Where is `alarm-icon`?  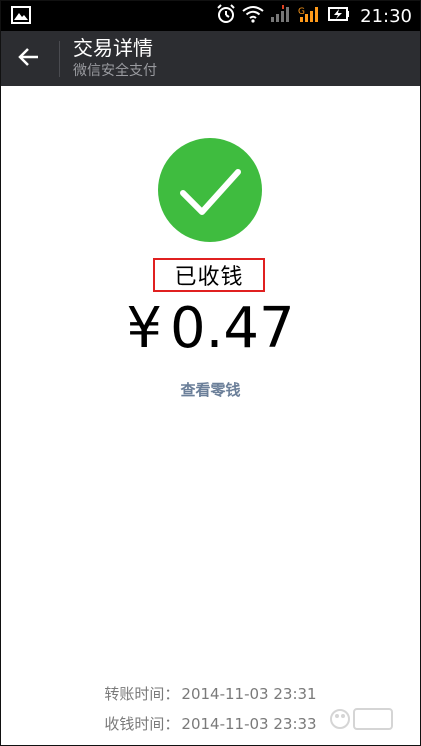 alarm-icon is located at coordinates (226, 16).